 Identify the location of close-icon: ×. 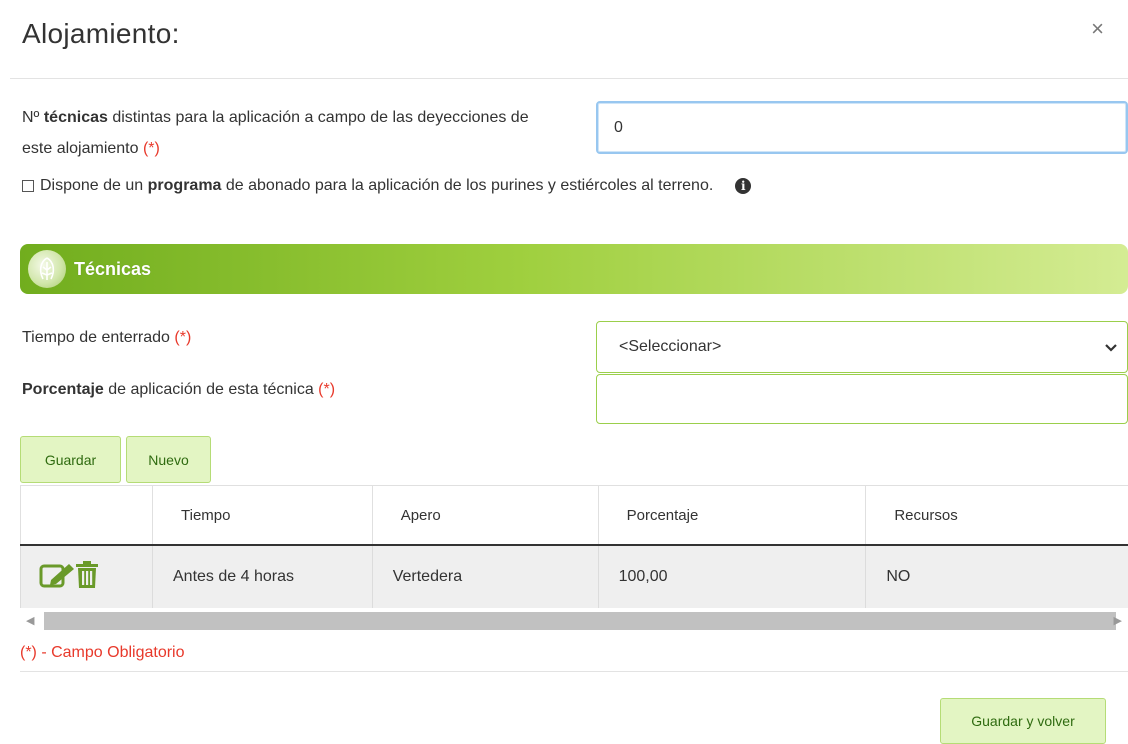
(1097, 29).